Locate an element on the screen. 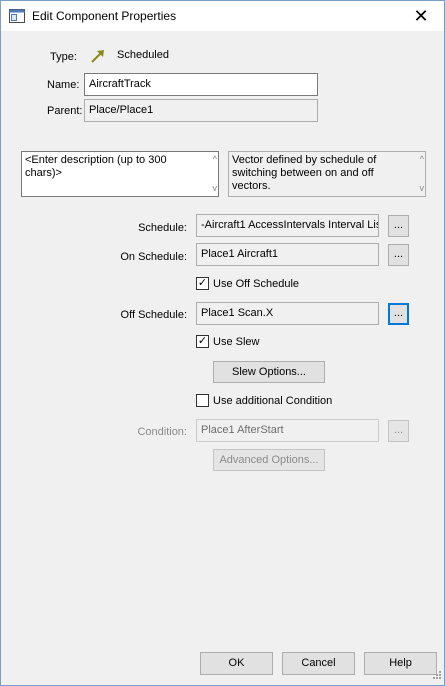 This screenshot has width=445, height=686. use-slew-checkbox: ✓ is located at coordinates (202, 341).